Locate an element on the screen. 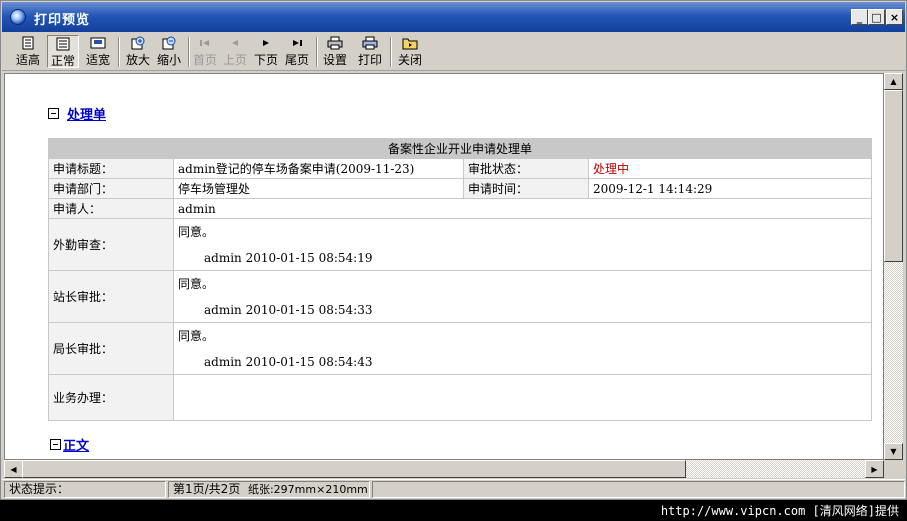 This screenshot has height=521, width=907. section-link-processing: 处理单 is located at coordinates (86, 113).